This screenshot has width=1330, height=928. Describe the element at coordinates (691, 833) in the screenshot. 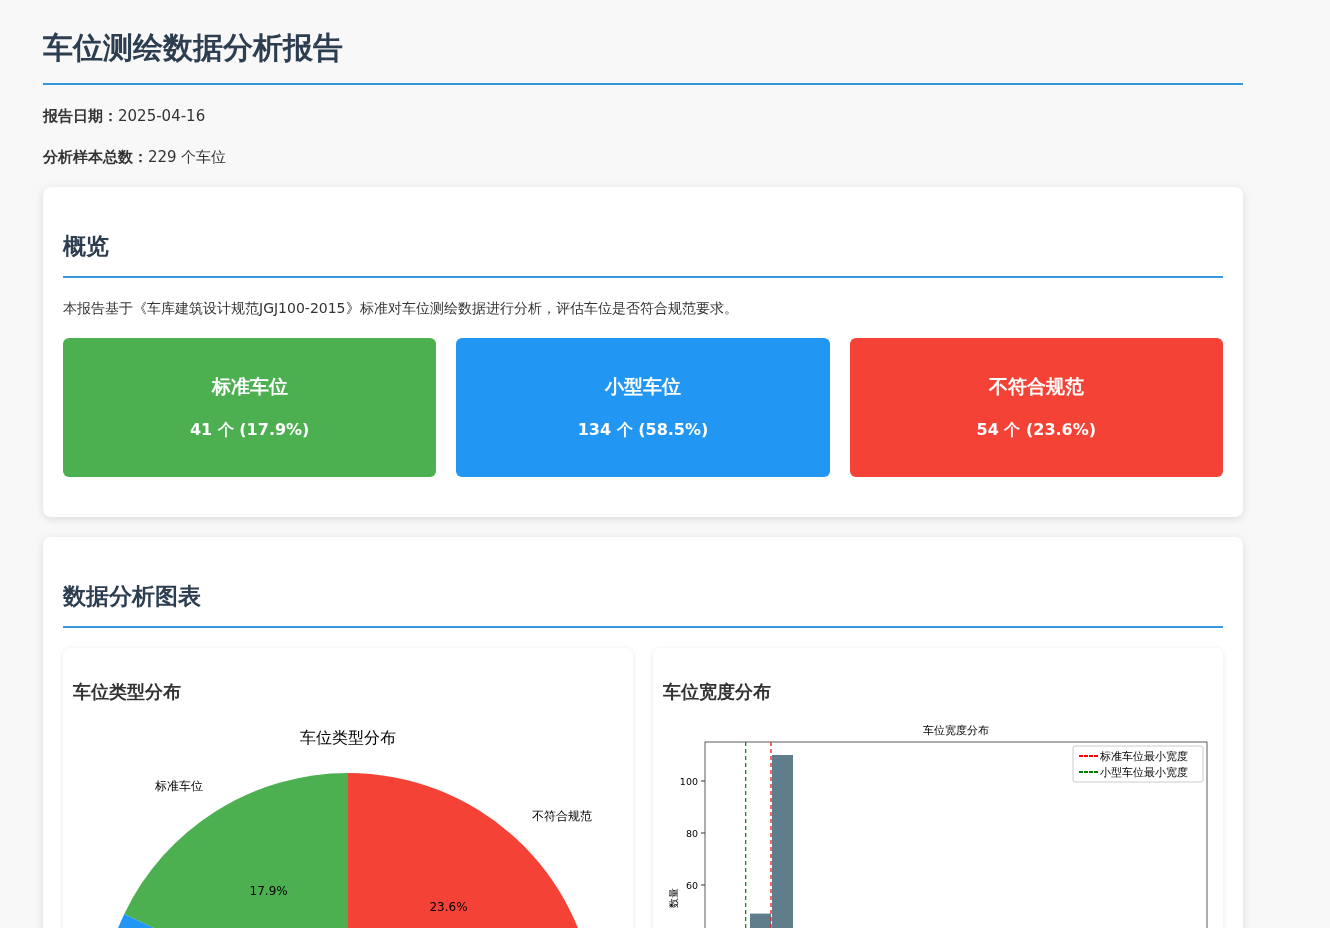

I see `y-tick-label: 80` at that location.